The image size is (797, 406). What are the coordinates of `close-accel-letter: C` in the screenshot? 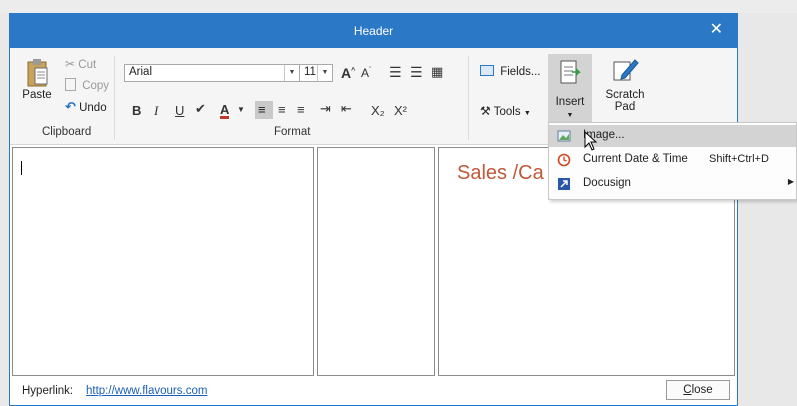 It's located at (687, 390).